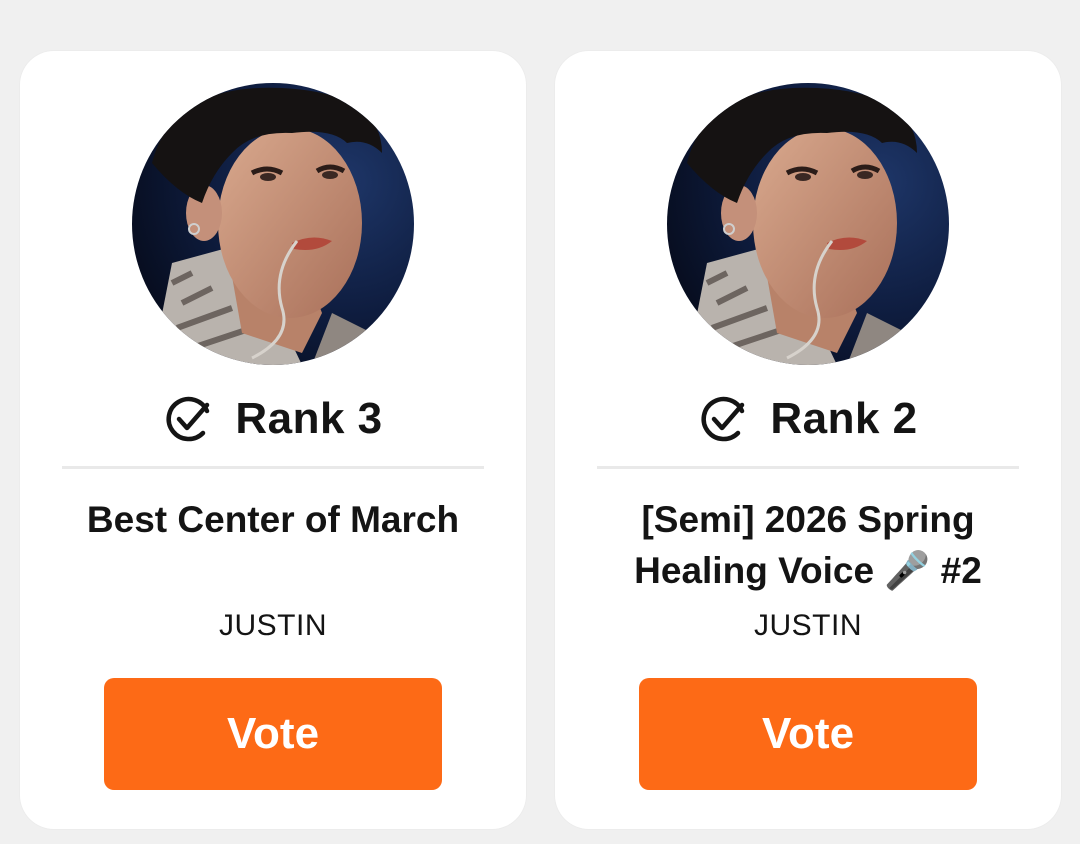  I want to click on poll-title: [Semi] 2026 Spring Healing Voice 🎤 #2, so click(808, 545).